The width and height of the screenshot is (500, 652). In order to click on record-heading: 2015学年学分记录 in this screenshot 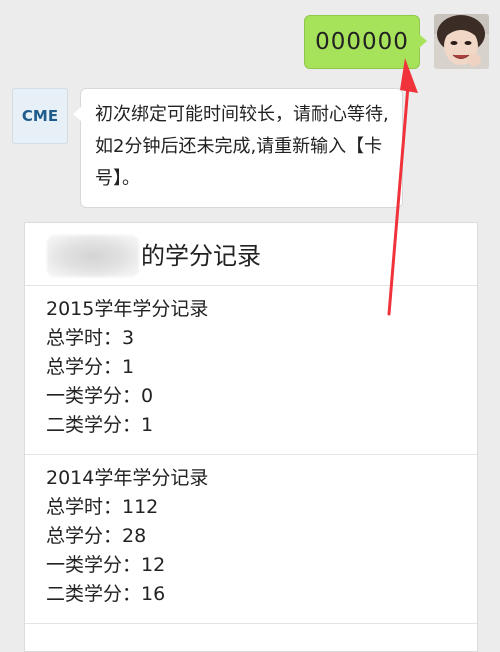, I will do `click(127, 309)`.